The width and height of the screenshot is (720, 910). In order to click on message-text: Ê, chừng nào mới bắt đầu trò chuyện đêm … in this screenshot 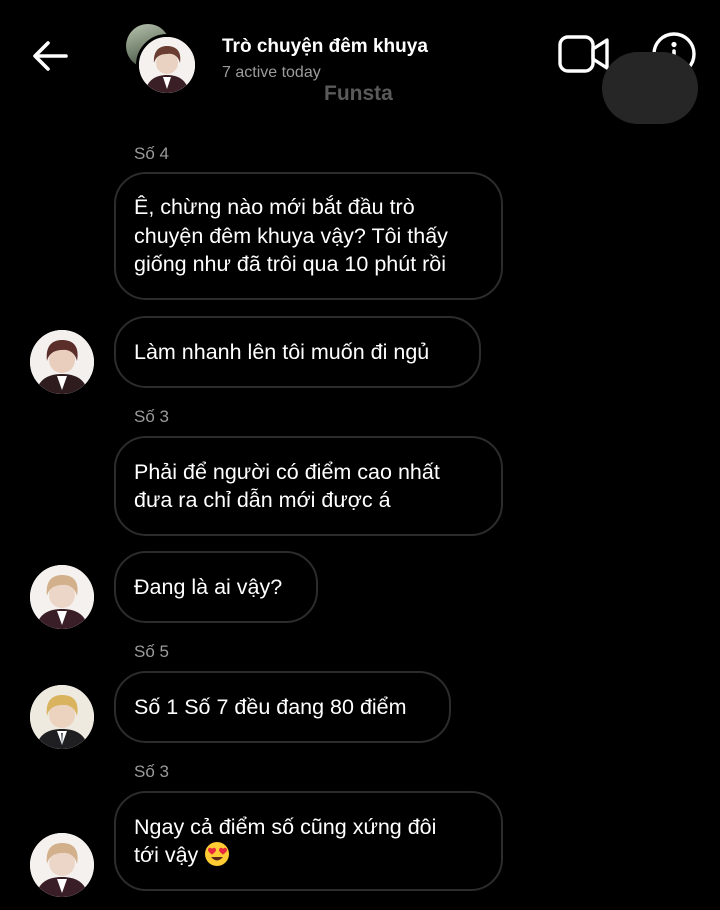, I will do `click(291, 236)`.